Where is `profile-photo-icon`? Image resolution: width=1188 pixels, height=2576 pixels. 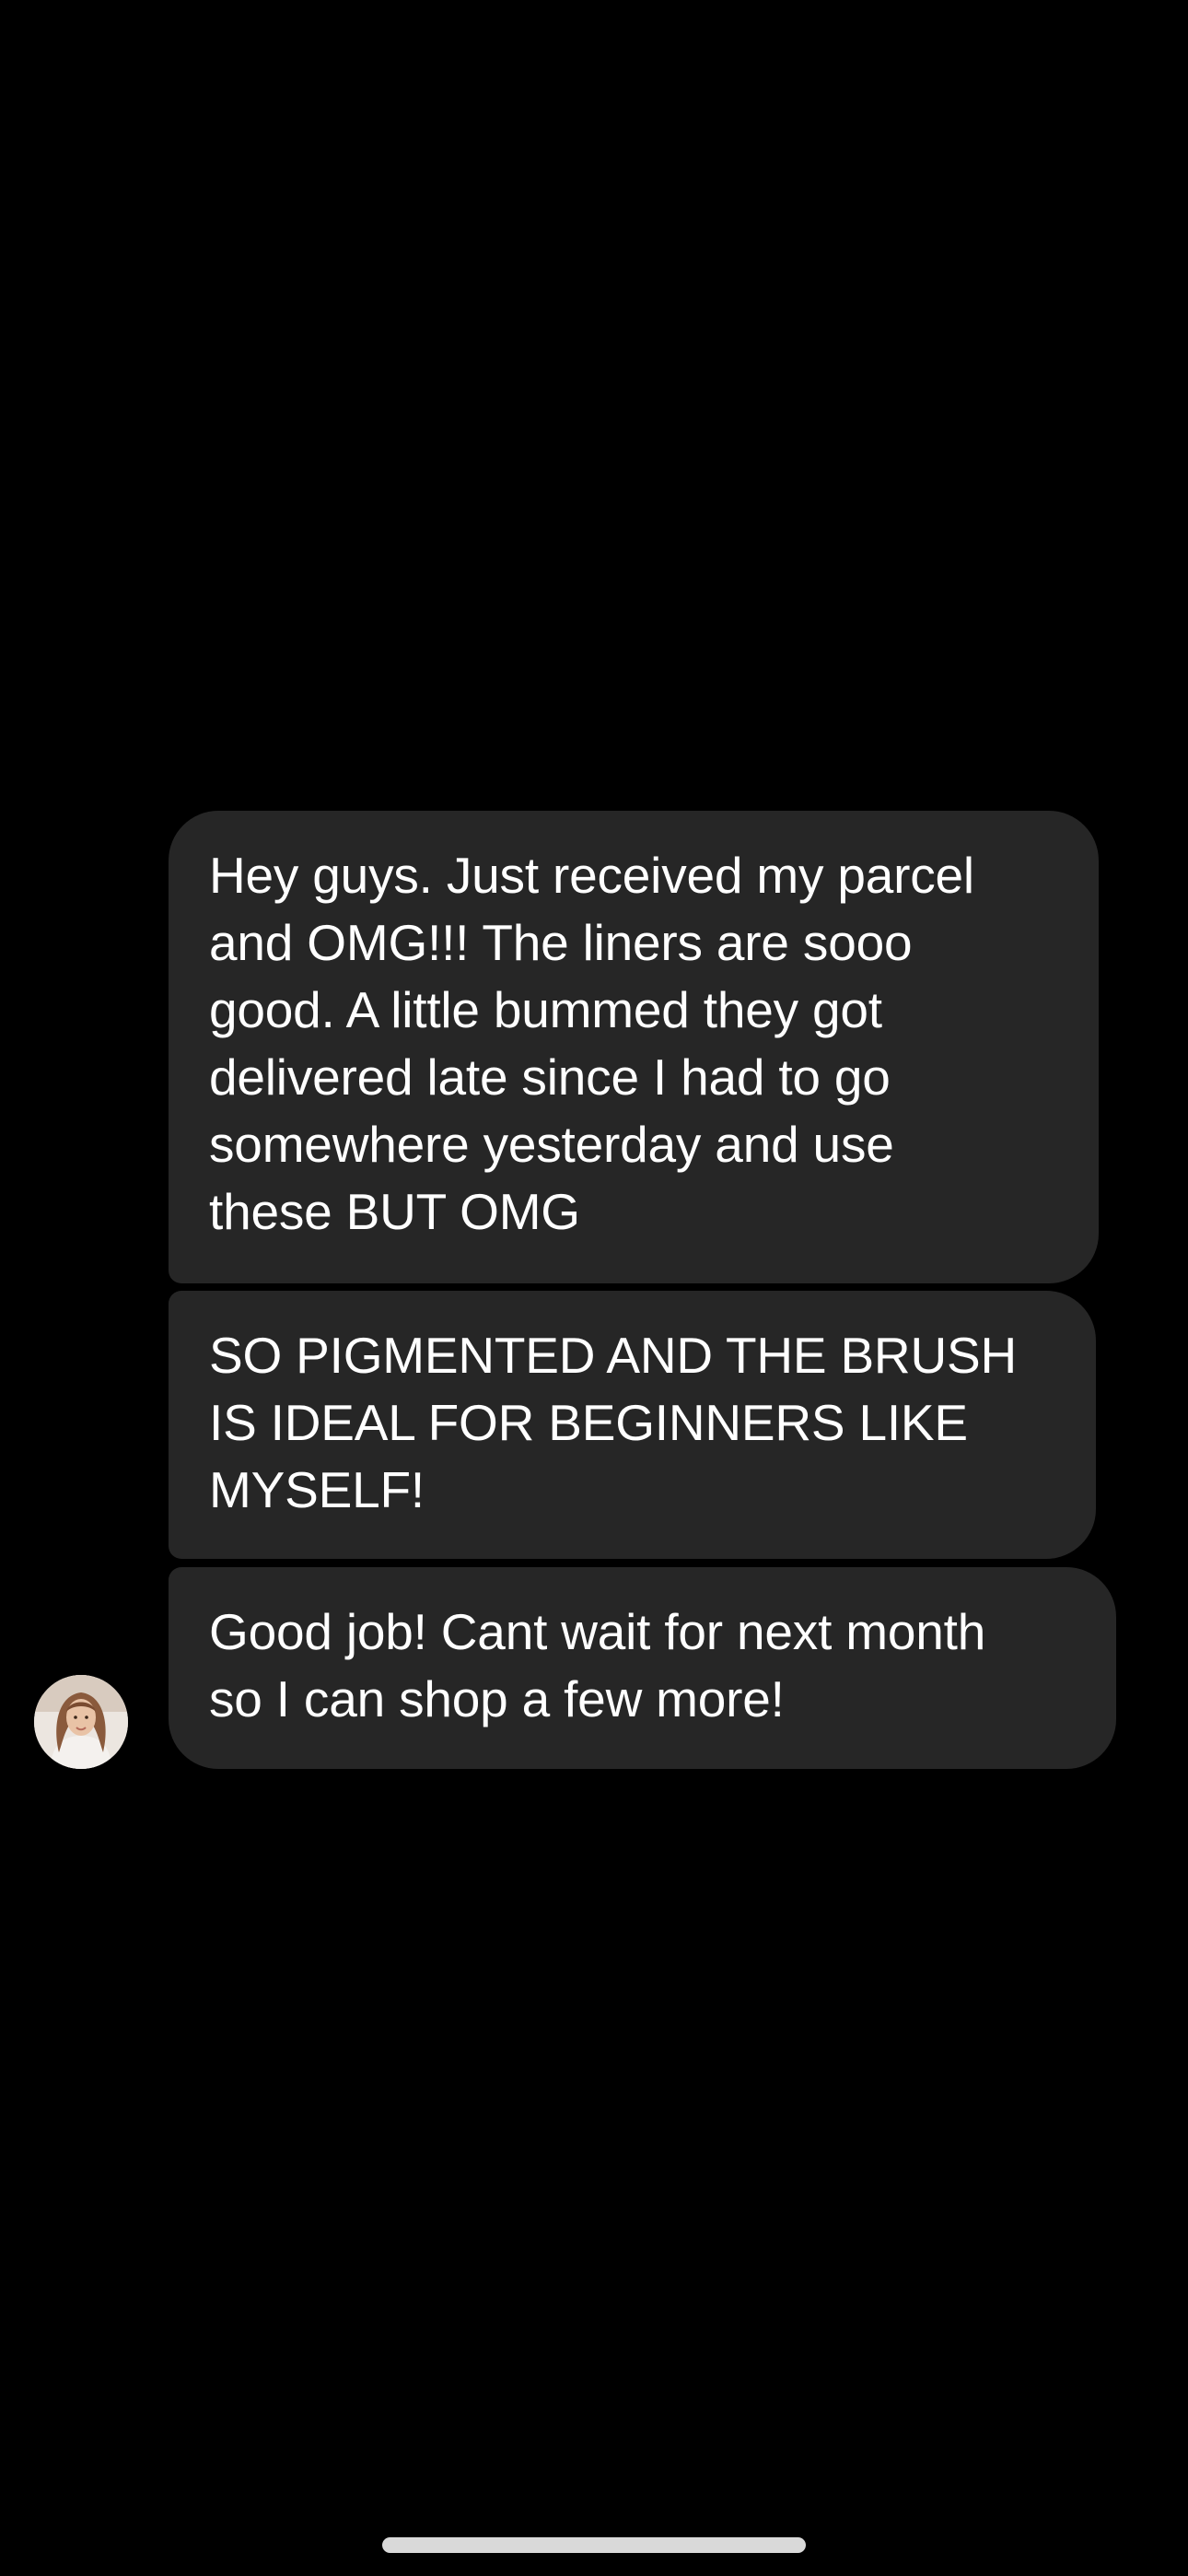
profile-photo-icon is located at coordinates (81, 1722).